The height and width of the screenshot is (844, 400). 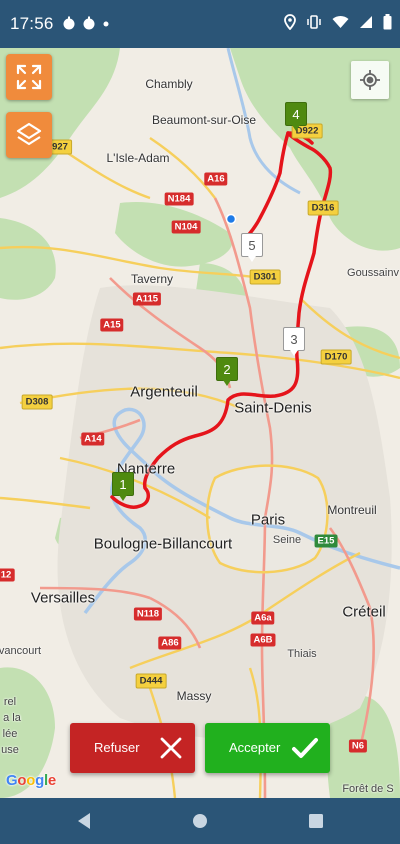 I want to click on place-label: Goussainv, so click(x=373, y=273).